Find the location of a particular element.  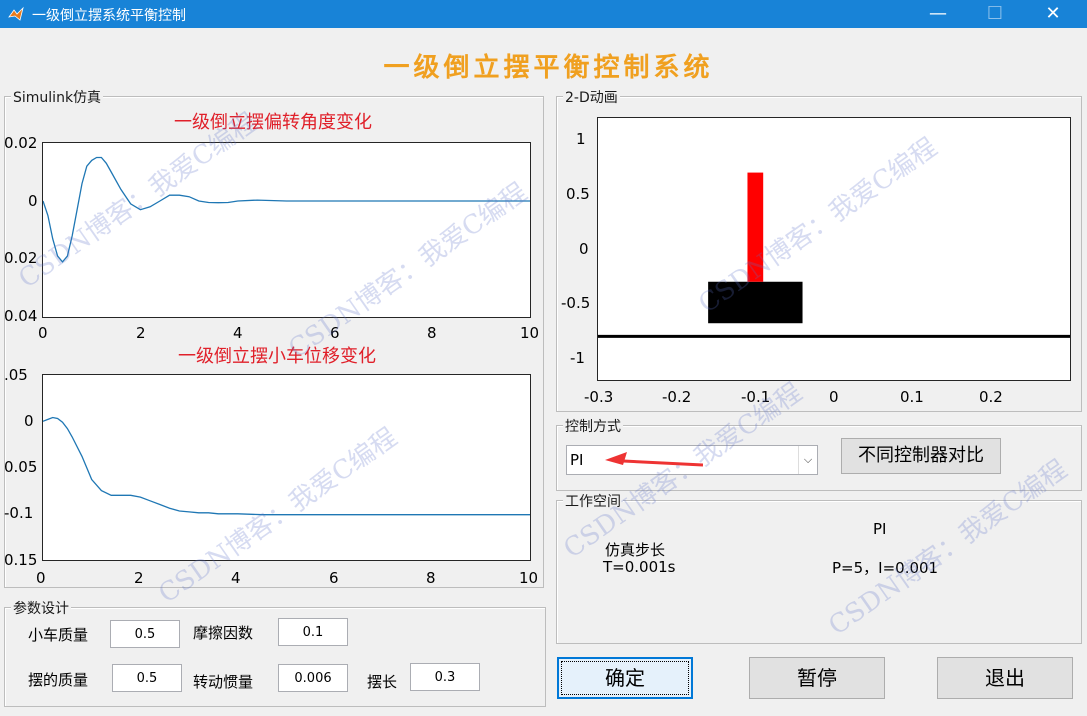

control-method-select: PI ⌵ is located at coordinates (692, 460).